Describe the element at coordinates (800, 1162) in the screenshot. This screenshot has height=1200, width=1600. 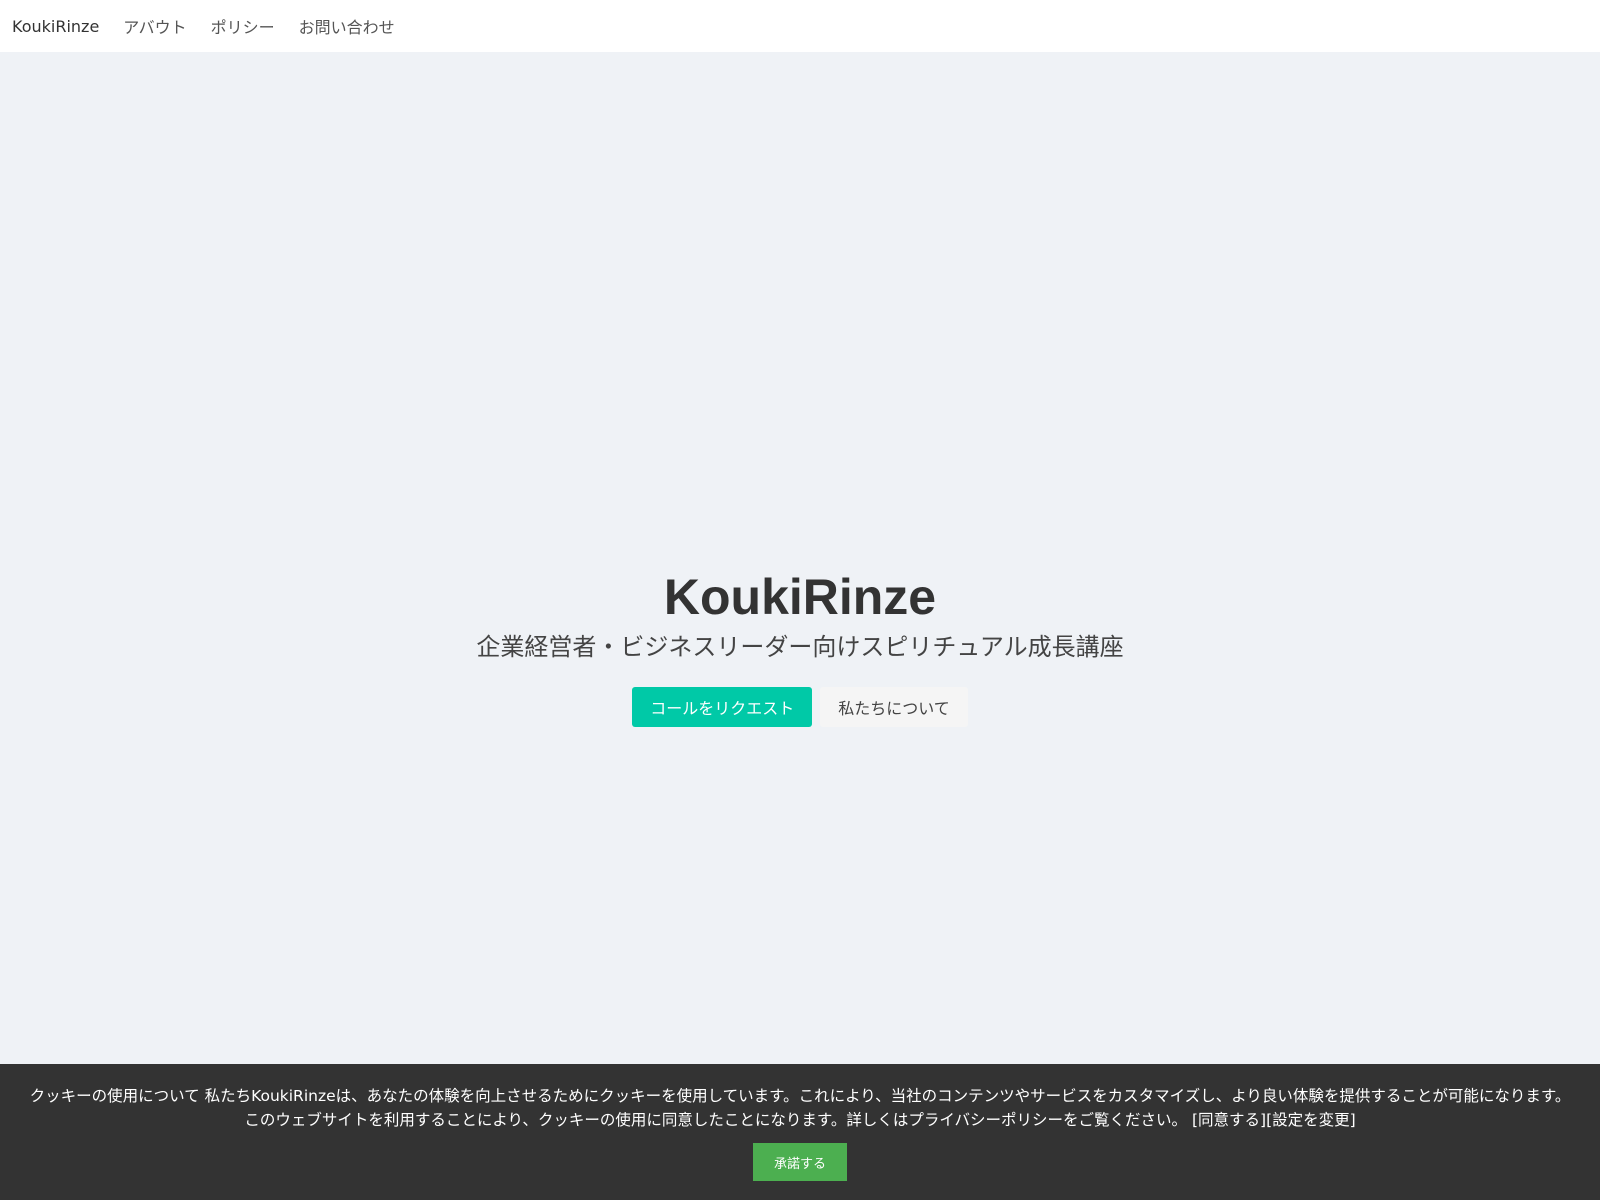
I see `cookie-accept-button: 承諾する` at that location.